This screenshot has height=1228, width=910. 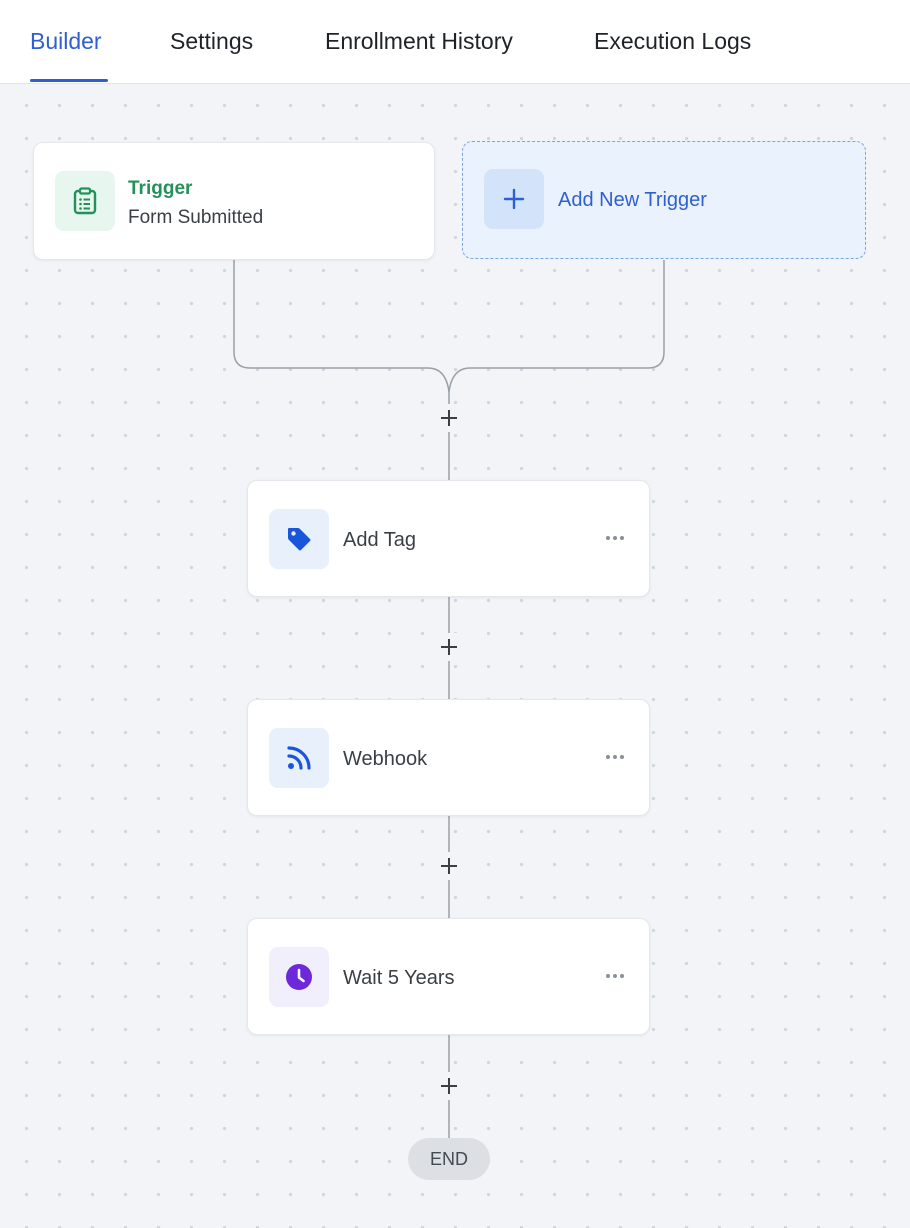 What do you see at coordinates (85, 201) in the screenshot?
I see `clipboard-icon` at bounding box center [85, 201].